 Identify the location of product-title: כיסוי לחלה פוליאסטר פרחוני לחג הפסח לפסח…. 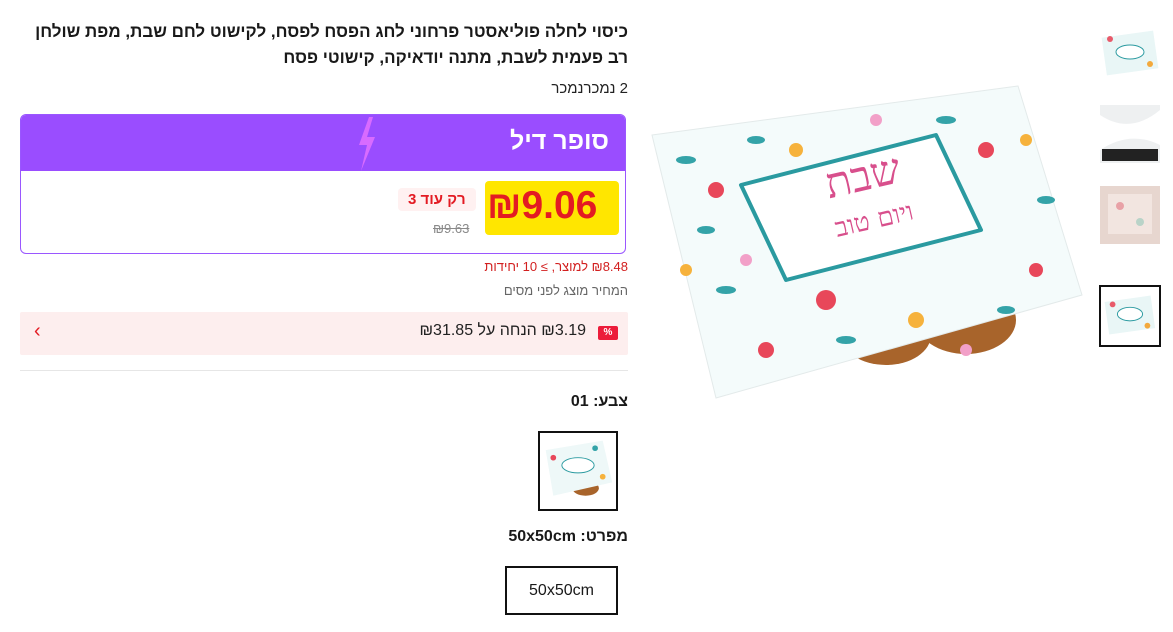
(331, 44).